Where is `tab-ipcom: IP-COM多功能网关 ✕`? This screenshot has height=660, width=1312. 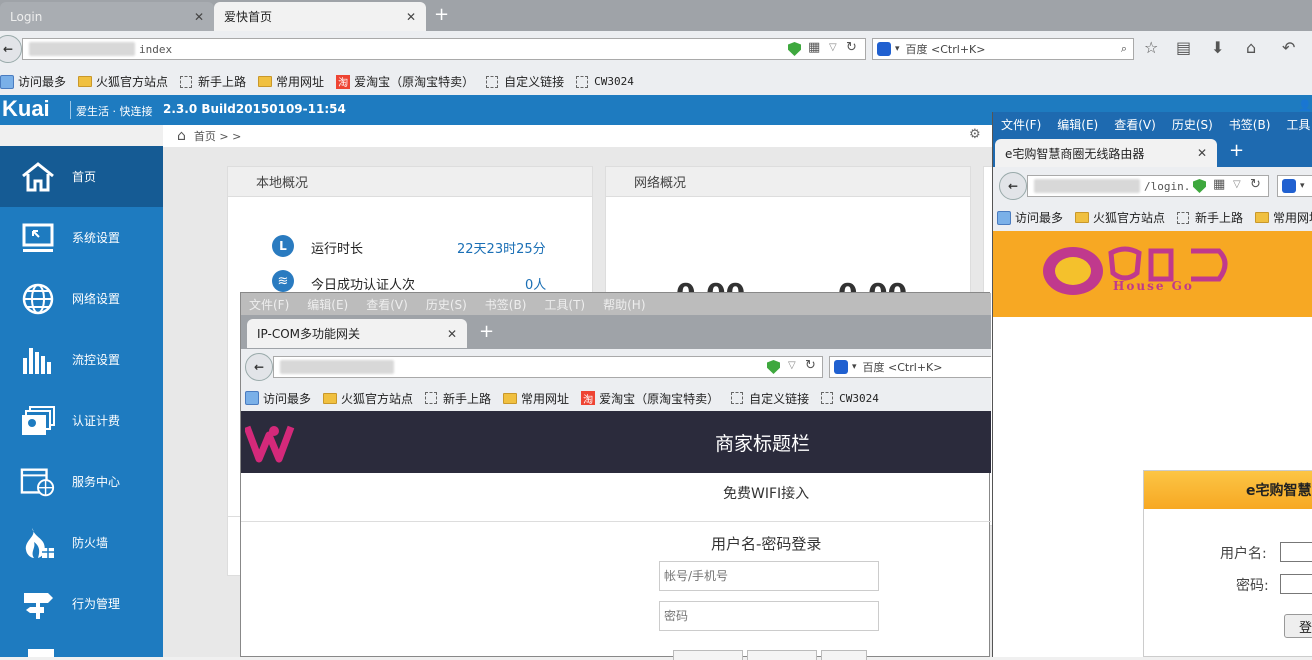
tab-ipcom: IP-COM多功能网关 ✕ is located at coordinates (357, 333).